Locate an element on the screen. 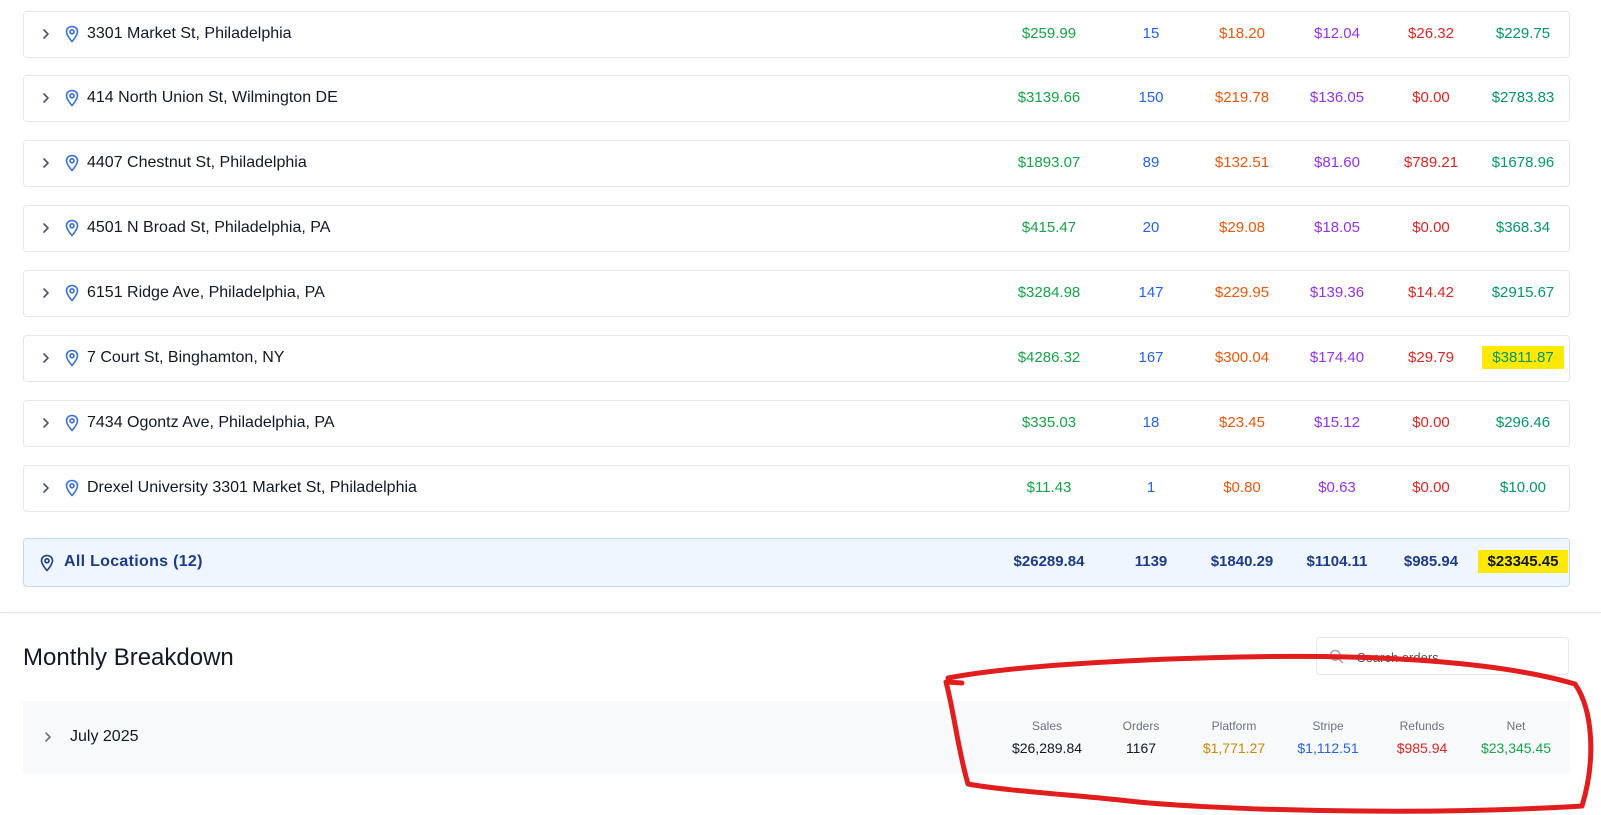  stat-value: $23,345.45 is located at coordinates (1516, 748).